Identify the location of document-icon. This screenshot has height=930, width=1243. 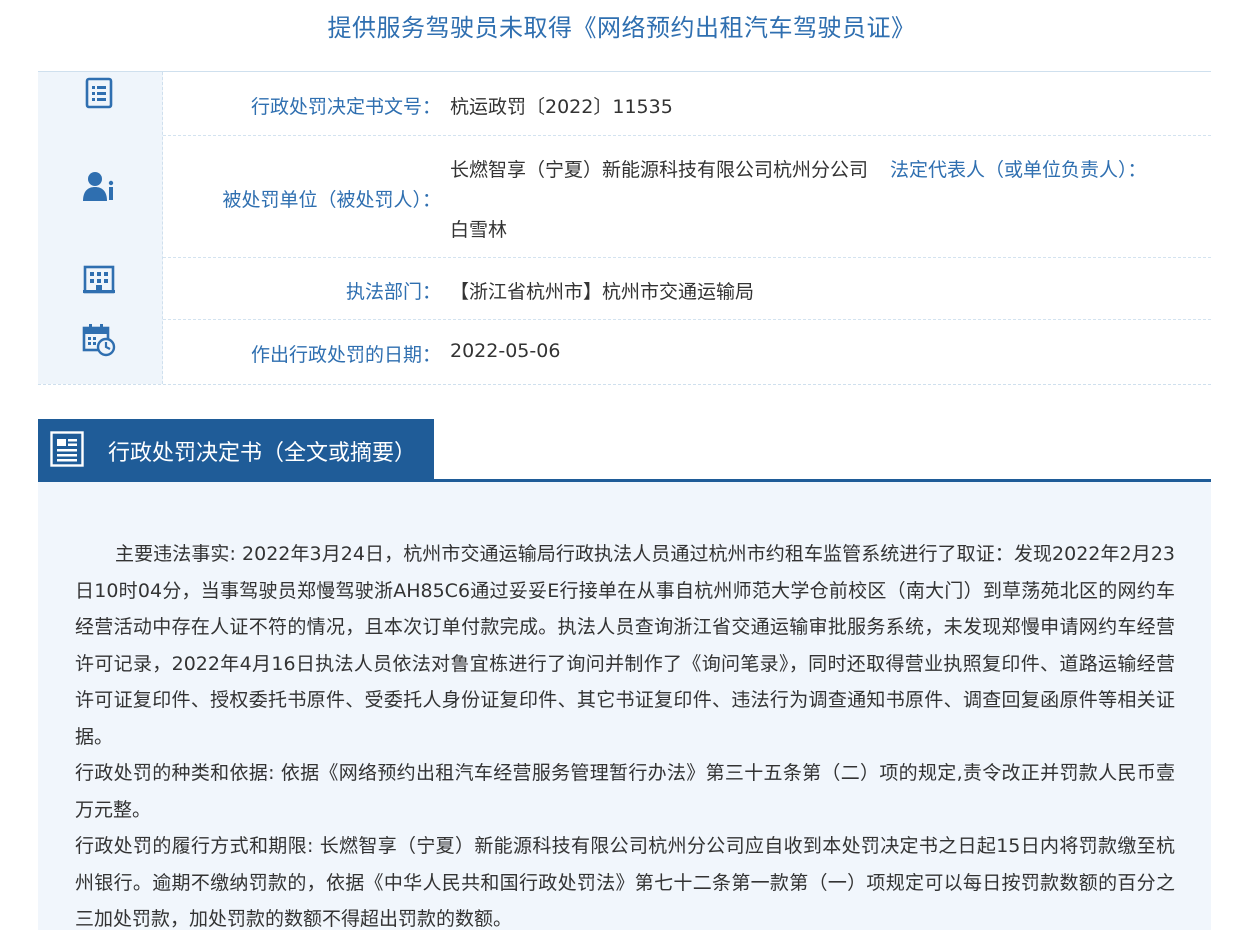
(67, 449).